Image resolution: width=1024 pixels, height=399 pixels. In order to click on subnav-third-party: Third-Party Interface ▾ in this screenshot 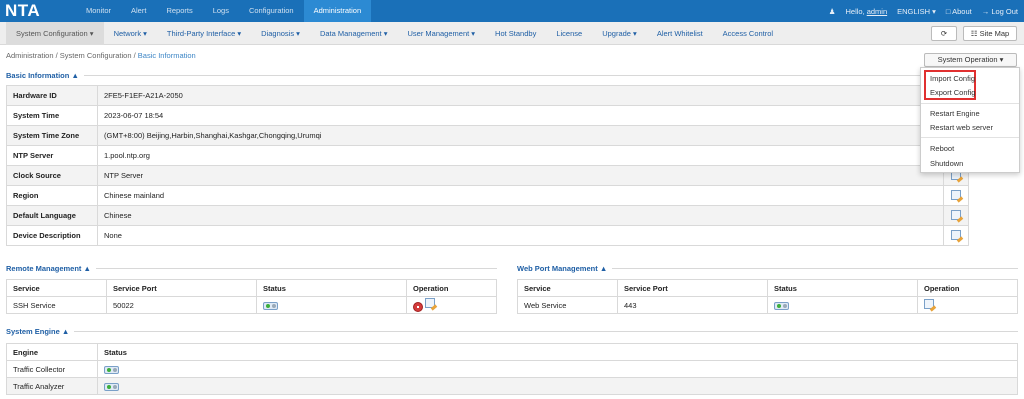, I will do `click(204, 33)`.